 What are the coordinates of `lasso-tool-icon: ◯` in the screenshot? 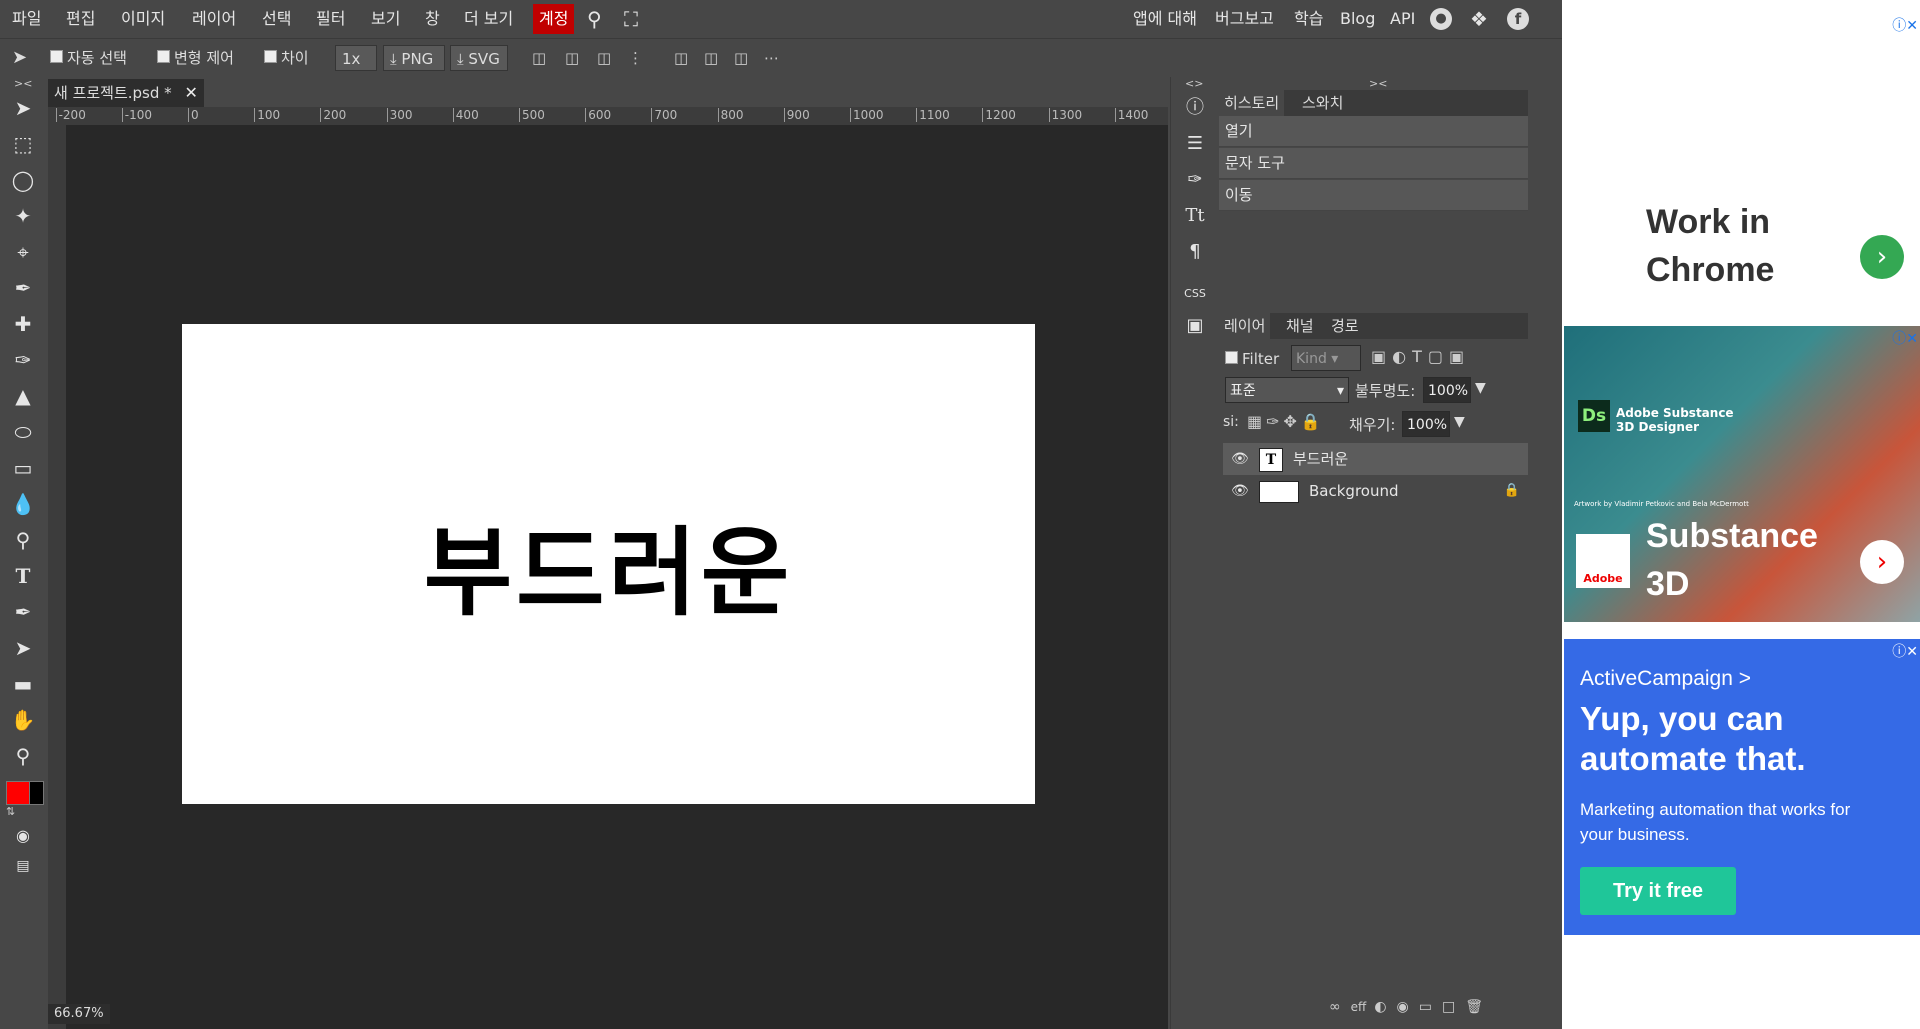 It's located at (23, 180).